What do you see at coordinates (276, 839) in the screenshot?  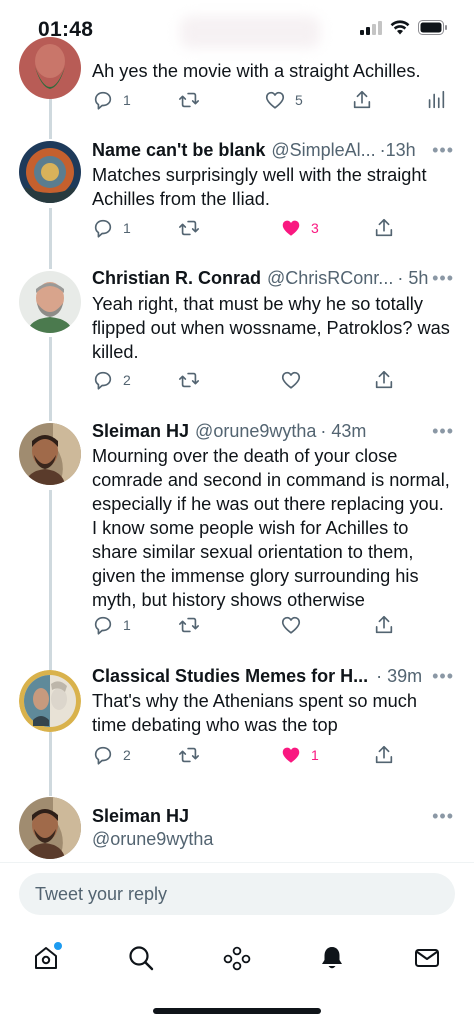 I see `tweet-handle-row: @orune9wytha` at bounding box center [276, 839].